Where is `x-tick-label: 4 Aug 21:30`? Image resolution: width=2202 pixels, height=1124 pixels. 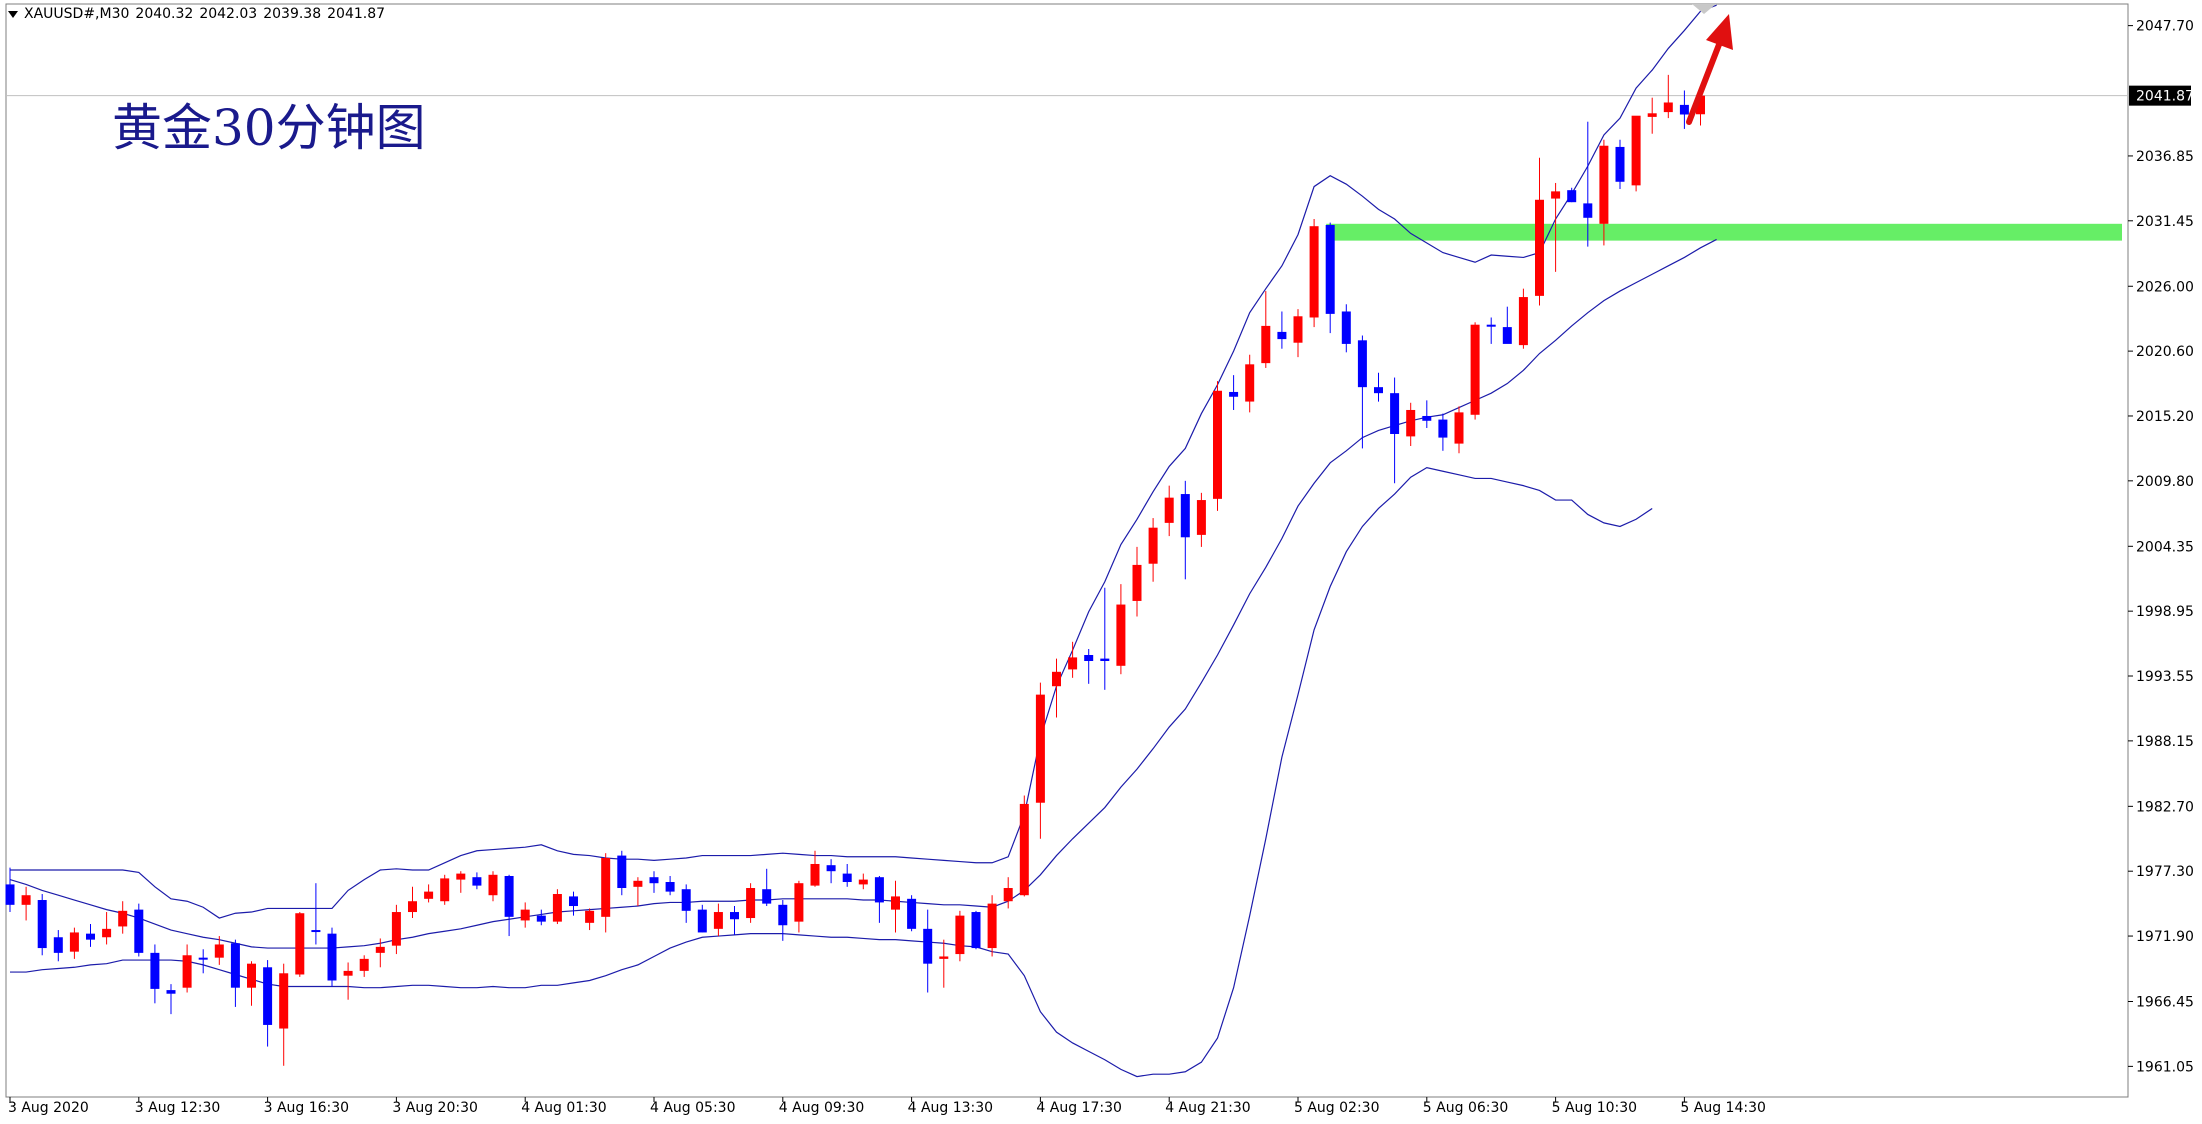 x-tick-label: 4 Aug 21:30 is located at coordinates (1208, 1108).